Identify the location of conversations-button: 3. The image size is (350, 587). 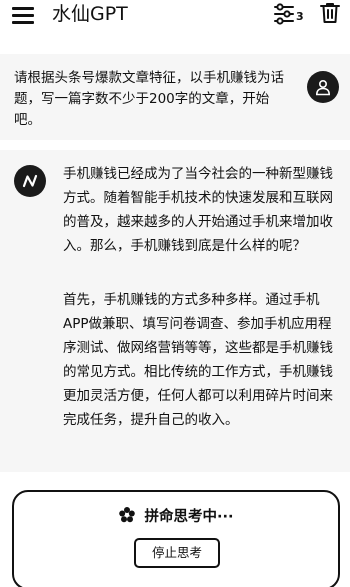
(290, 15).